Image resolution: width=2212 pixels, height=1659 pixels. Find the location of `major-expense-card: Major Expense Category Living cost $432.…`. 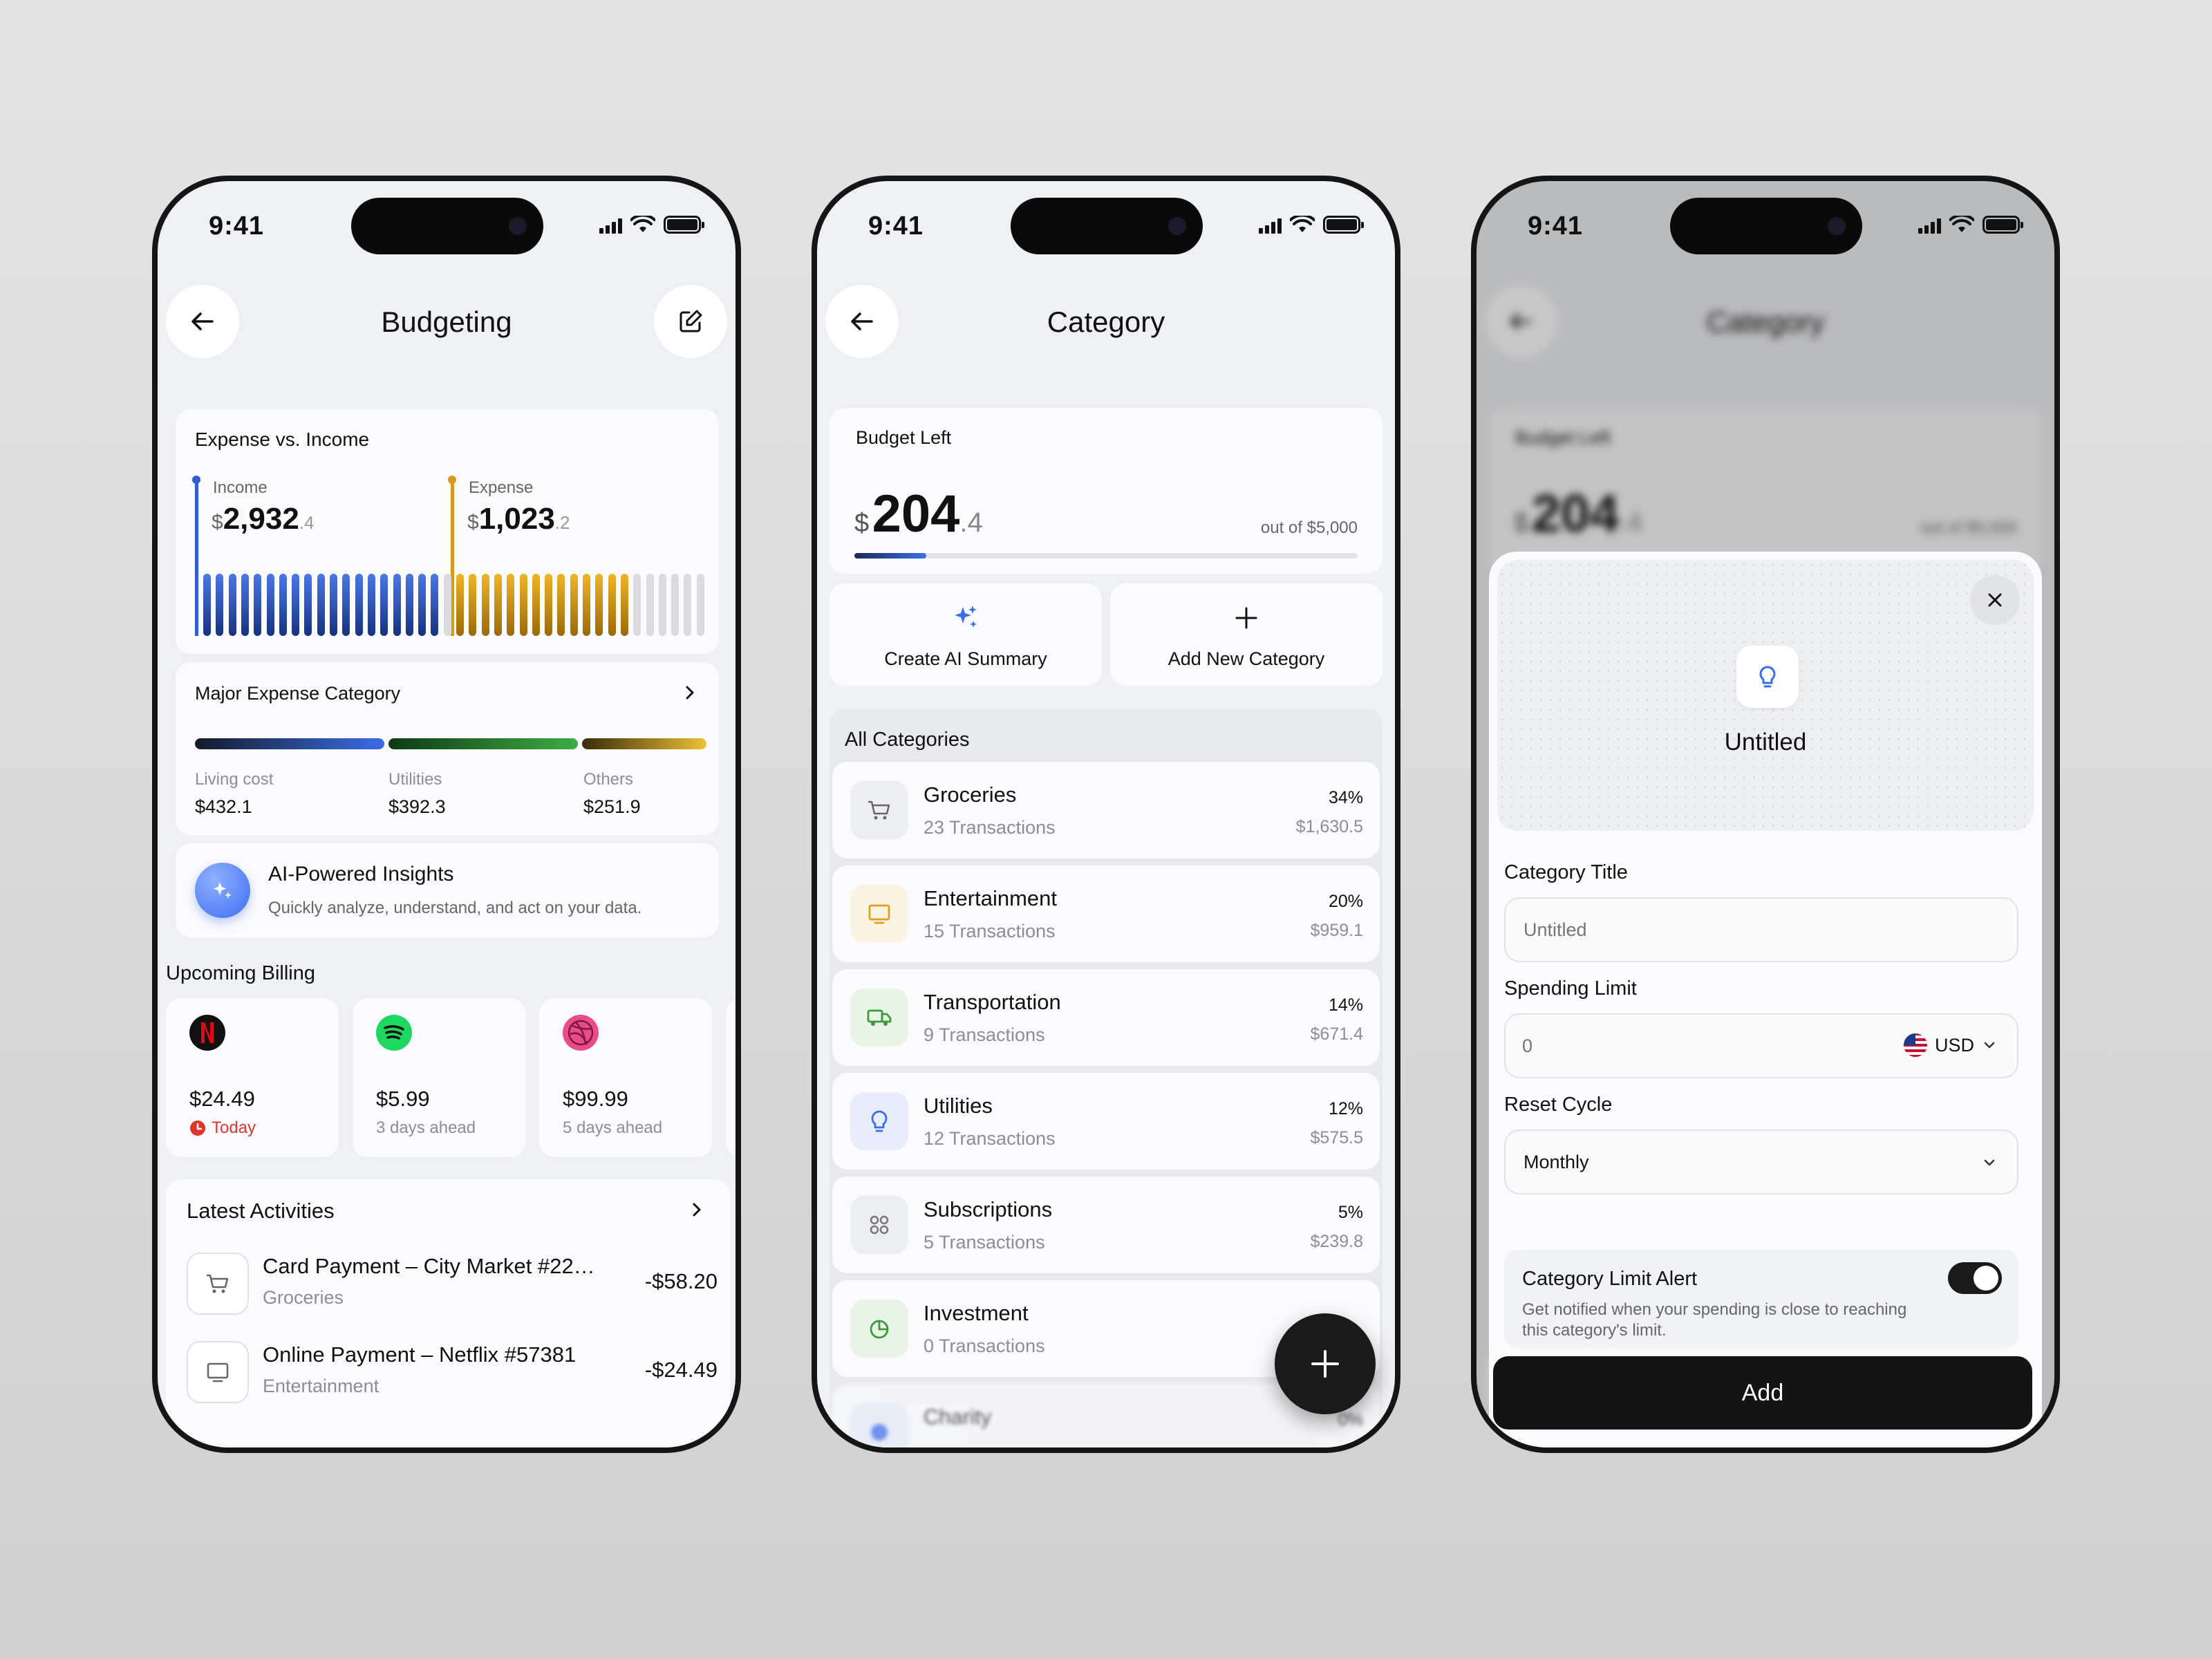

major-expense-card: Major Expense Category Living cost $432.… is located at coordinates (447, 749).